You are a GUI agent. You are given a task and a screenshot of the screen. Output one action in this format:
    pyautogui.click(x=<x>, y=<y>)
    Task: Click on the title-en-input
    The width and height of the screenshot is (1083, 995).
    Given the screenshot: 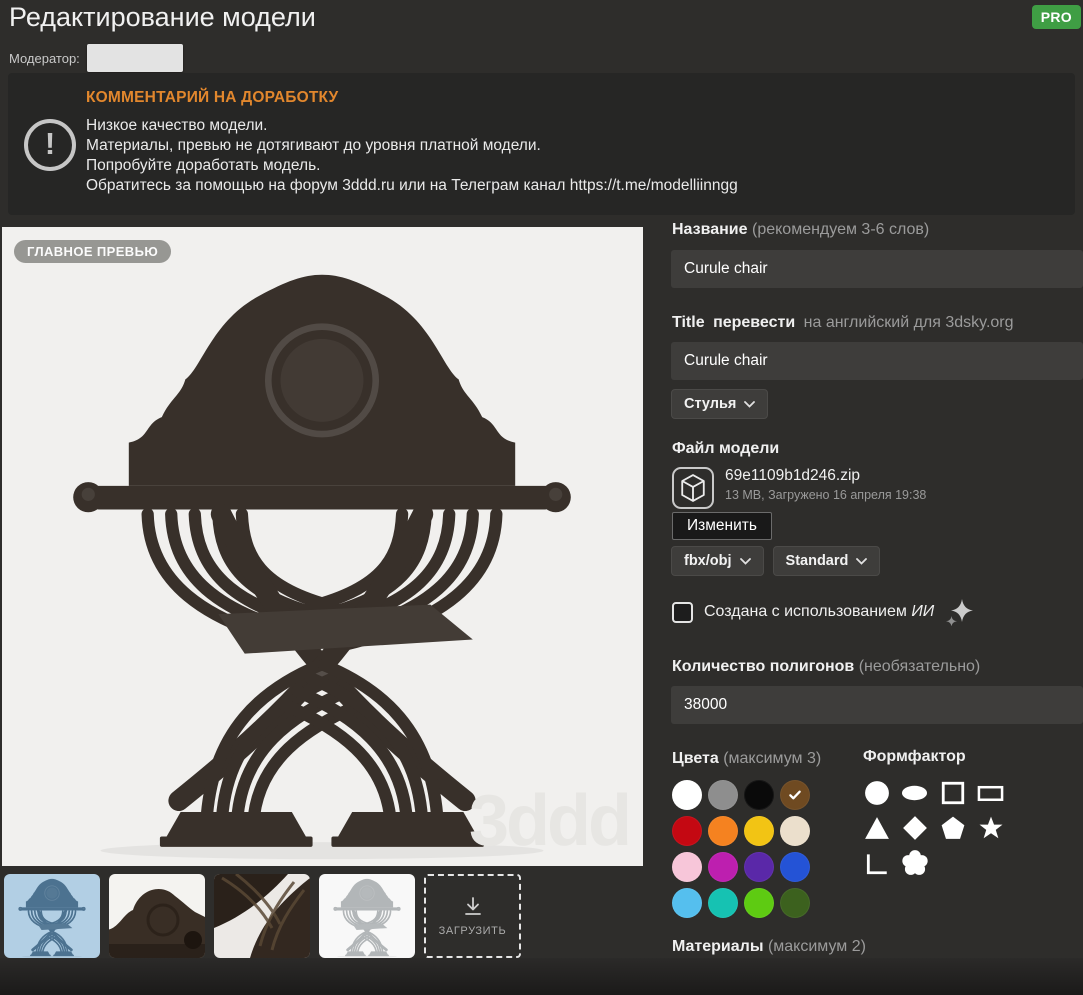 What is the action you would take?
    pyautogui.click(x=877, y=361)
    